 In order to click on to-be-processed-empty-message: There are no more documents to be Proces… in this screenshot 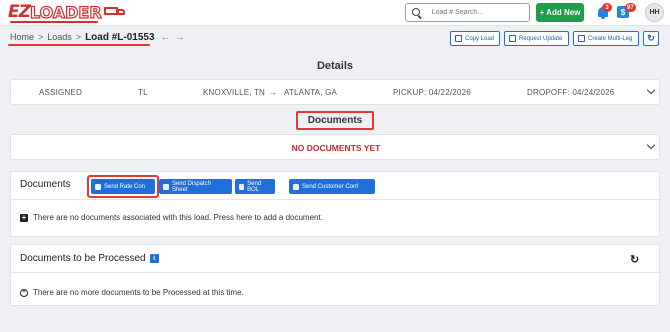, I will do `click(138, 292)`.